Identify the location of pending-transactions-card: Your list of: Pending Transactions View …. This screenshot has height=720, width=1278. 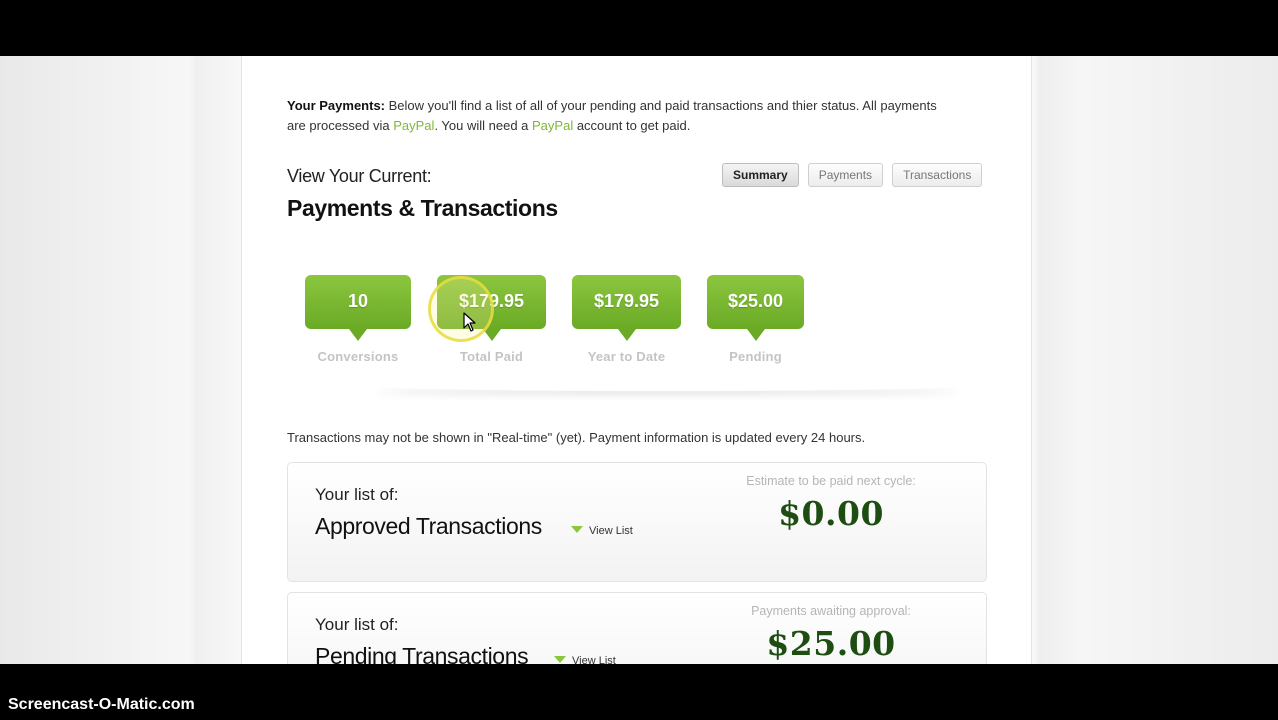
(637, 628).